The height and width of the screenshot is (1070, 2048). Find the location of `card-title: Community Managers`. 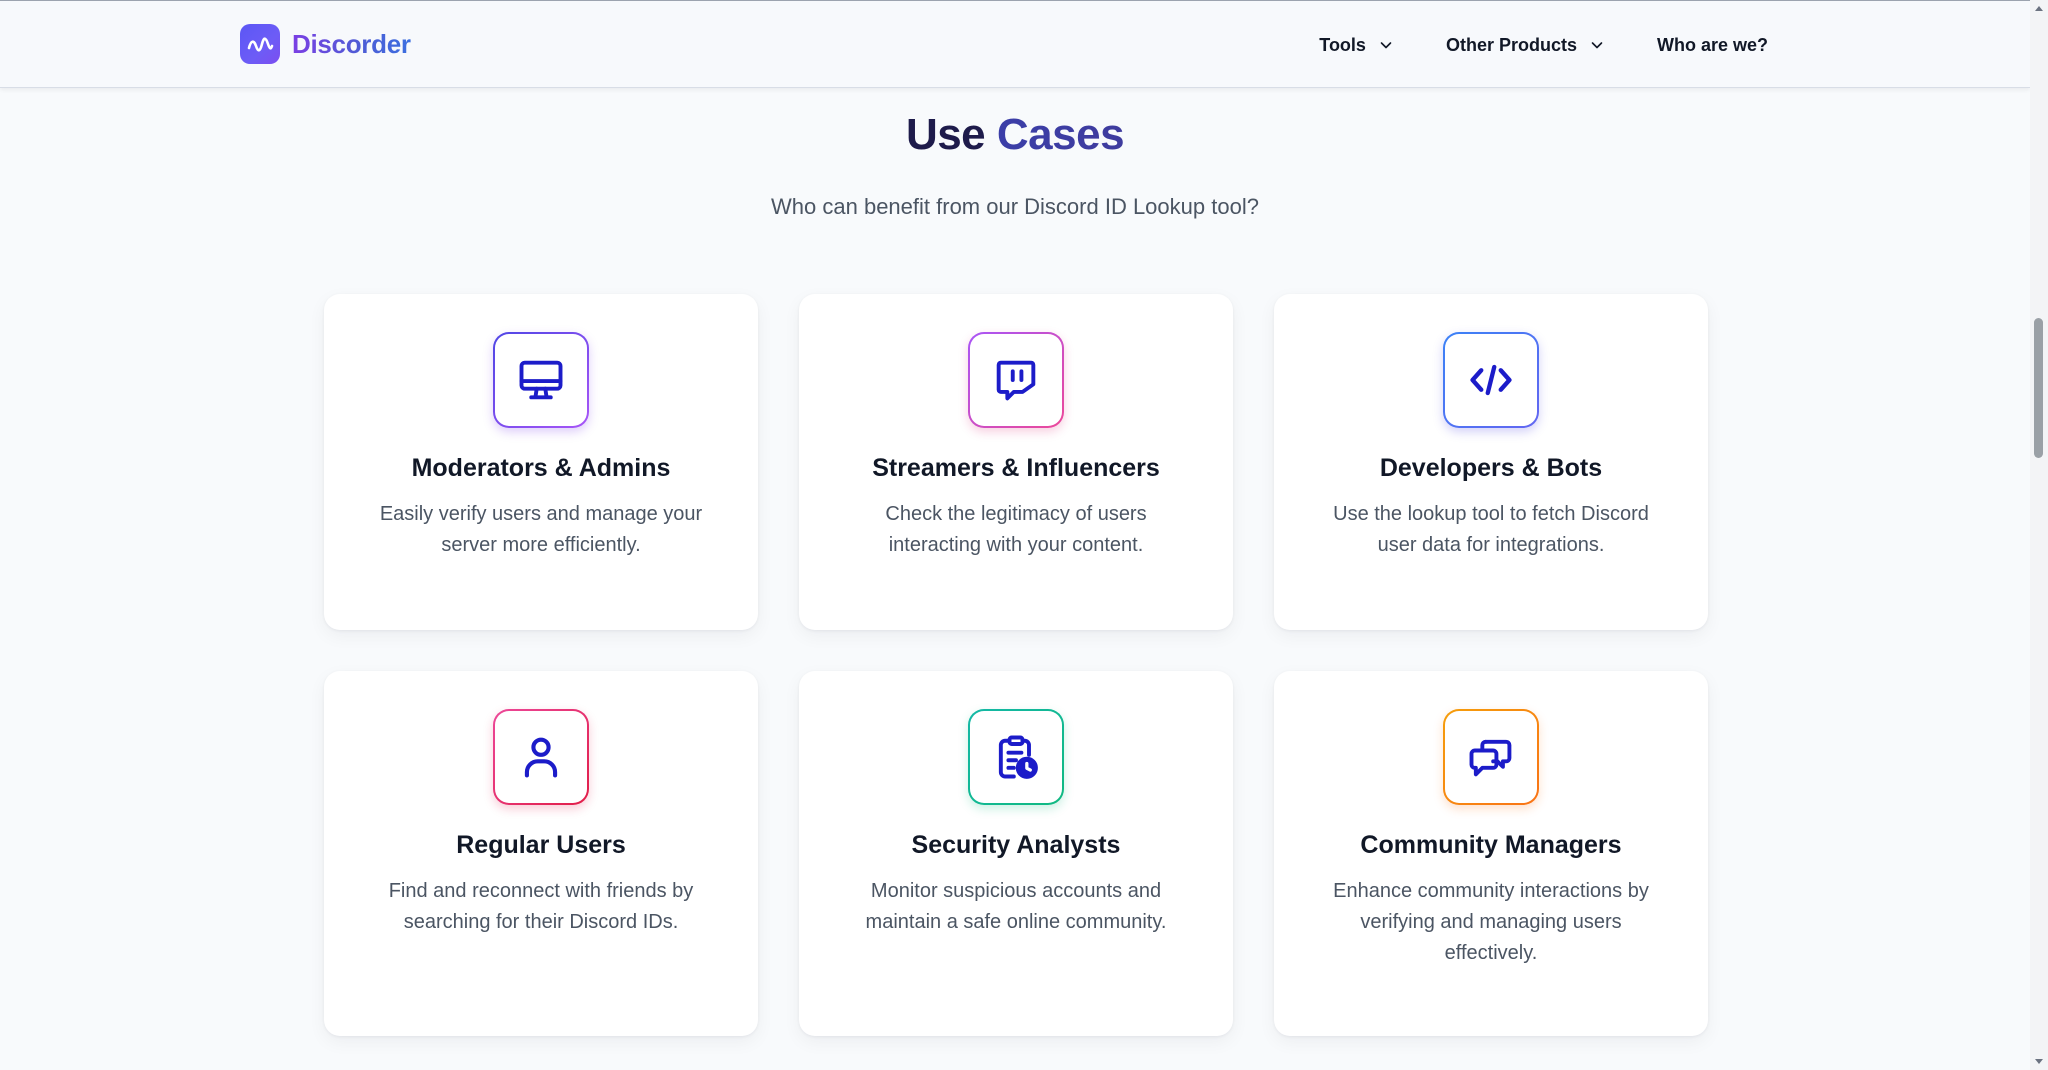

card-title: Community Managers is located at coordinates (1491, 845).